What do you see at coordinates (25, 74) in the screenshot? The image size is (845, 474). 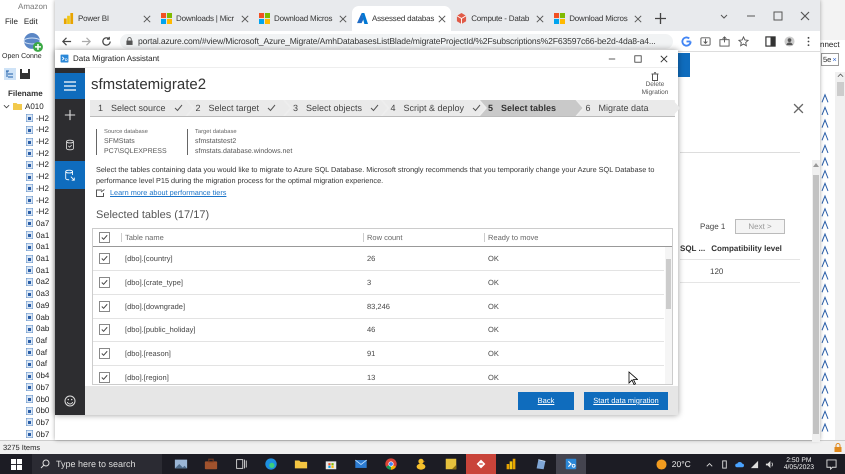 I see `save-icon` at bounding box center [25, 74].